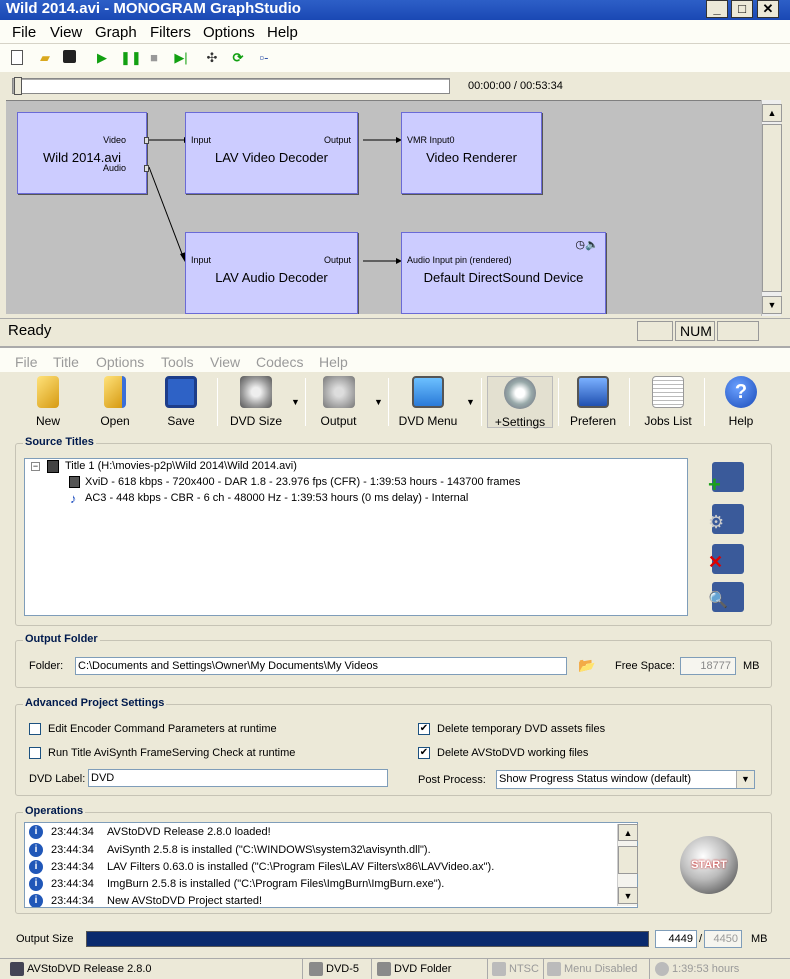 The height and width of the screenshot is (979, 790). Describe the element at coordinates (181, 58) in the screenshot. I see `step-icon: ▶|` at that location.